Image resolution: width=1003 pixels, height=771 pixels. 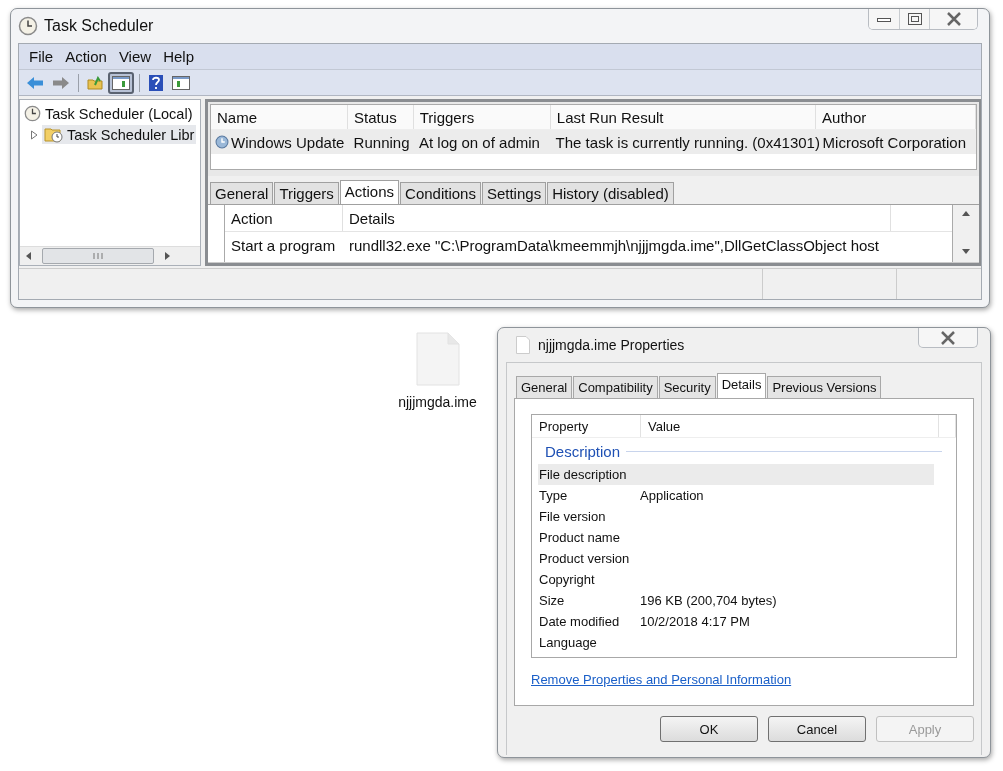 What do you see at coordinates (41, 56) in the screenshot?
I see `menu-item: File` at bounding box center [41, 56].